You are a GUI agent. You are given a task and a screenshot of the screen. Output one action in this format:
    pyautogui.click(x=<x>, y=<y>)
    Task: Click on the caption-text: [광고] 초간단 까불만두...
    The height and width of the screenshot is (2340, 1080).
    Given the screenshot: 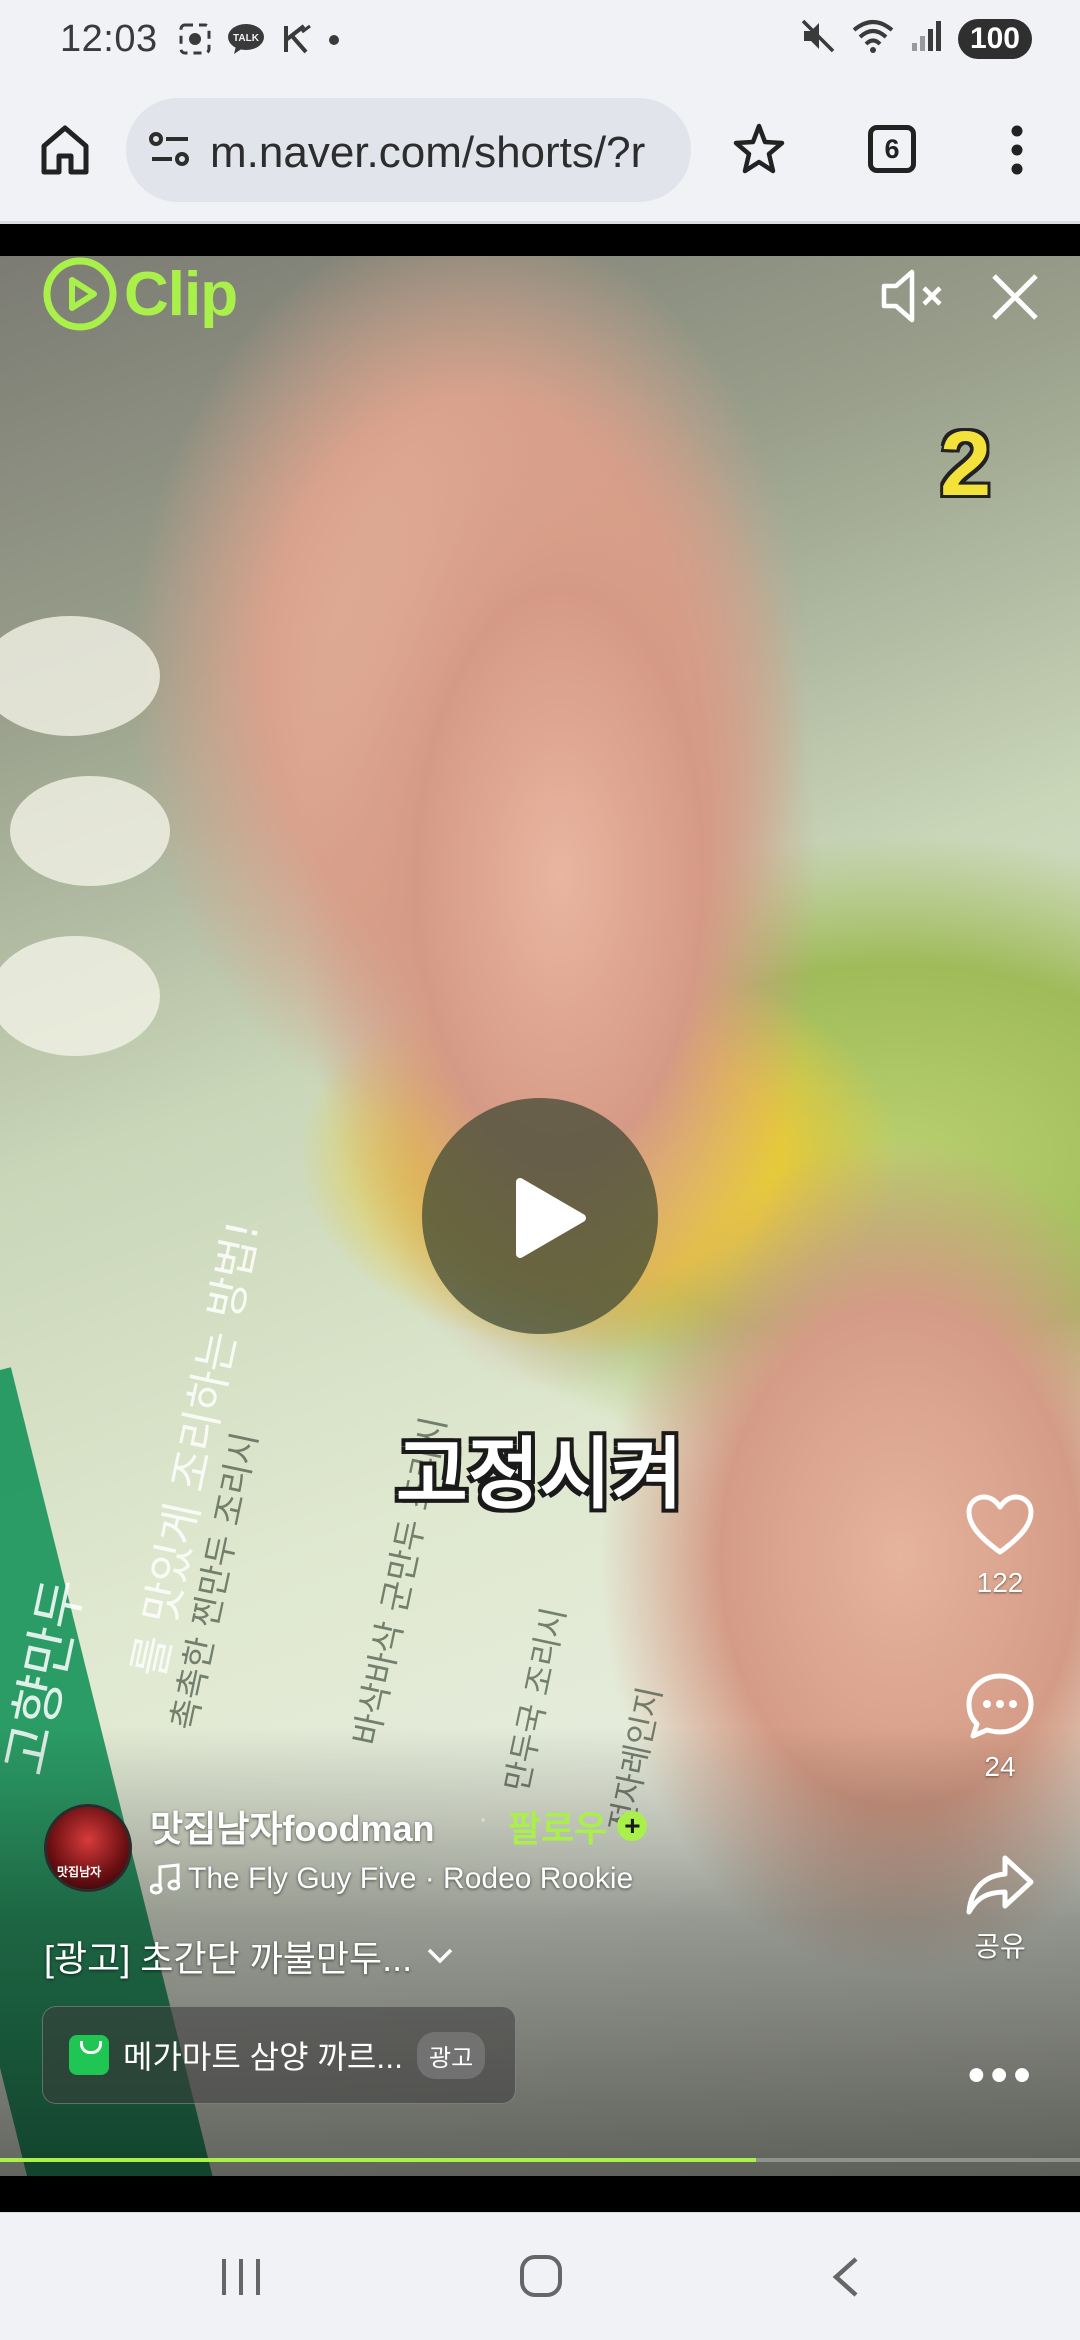 What is the action you would take?
    pyautogui.click(x=228, y=1958)
    